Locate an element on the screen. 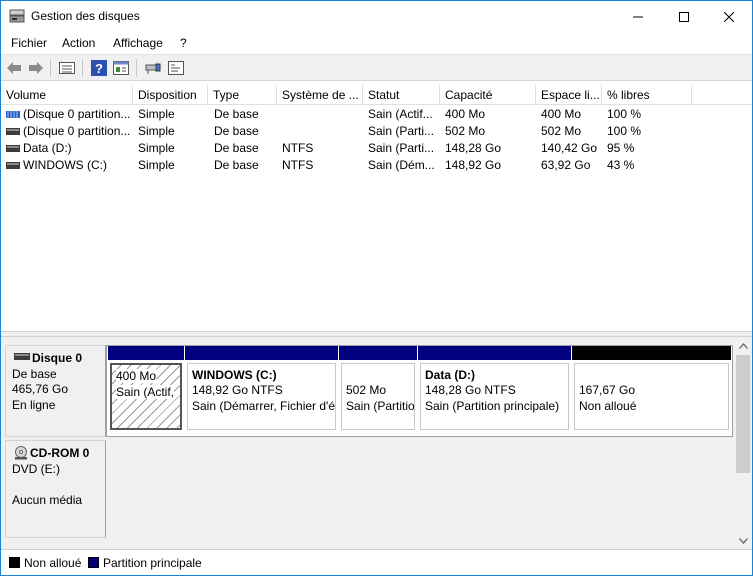 Image resolution: width=753 pixels, height=576 pixels. cdrom-0-label: CD-ROM 0 DVD (E:) Aucun média is located at coordinates (55, 489).